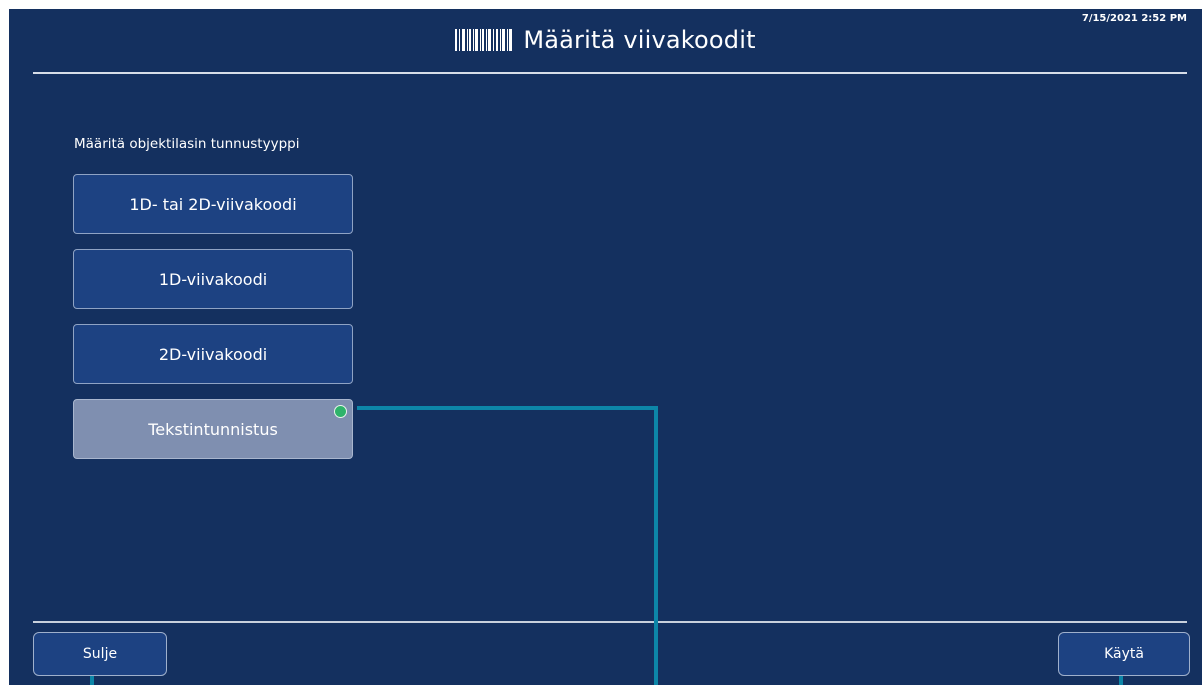 This screenshot has width=1202, height=685. Describe the element at coordinates (92, 680) in the screenshot. I see `callout-tick-close` at that location.